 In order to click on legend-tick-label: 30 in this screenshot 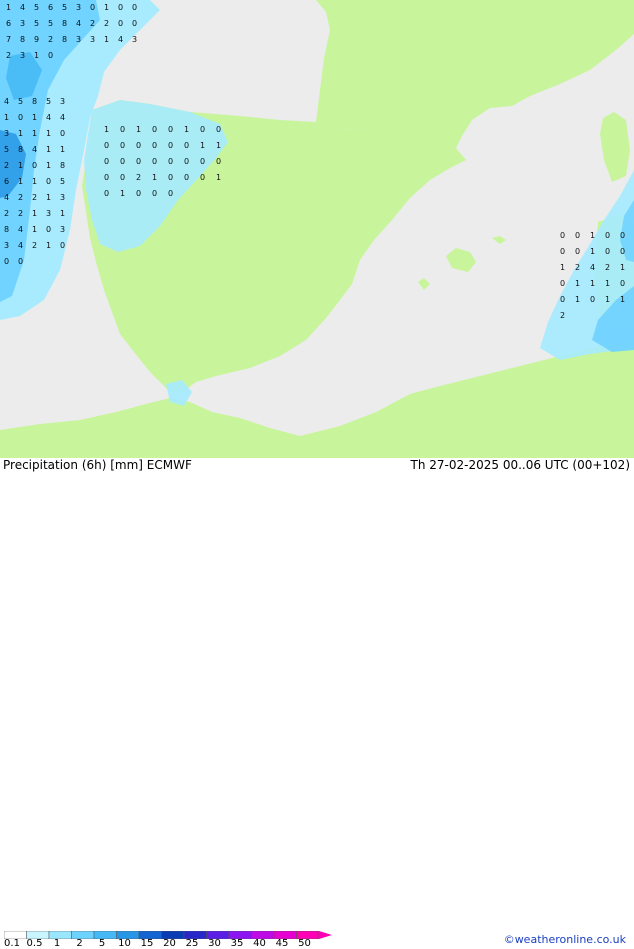, I will do `click(214, 943)`.